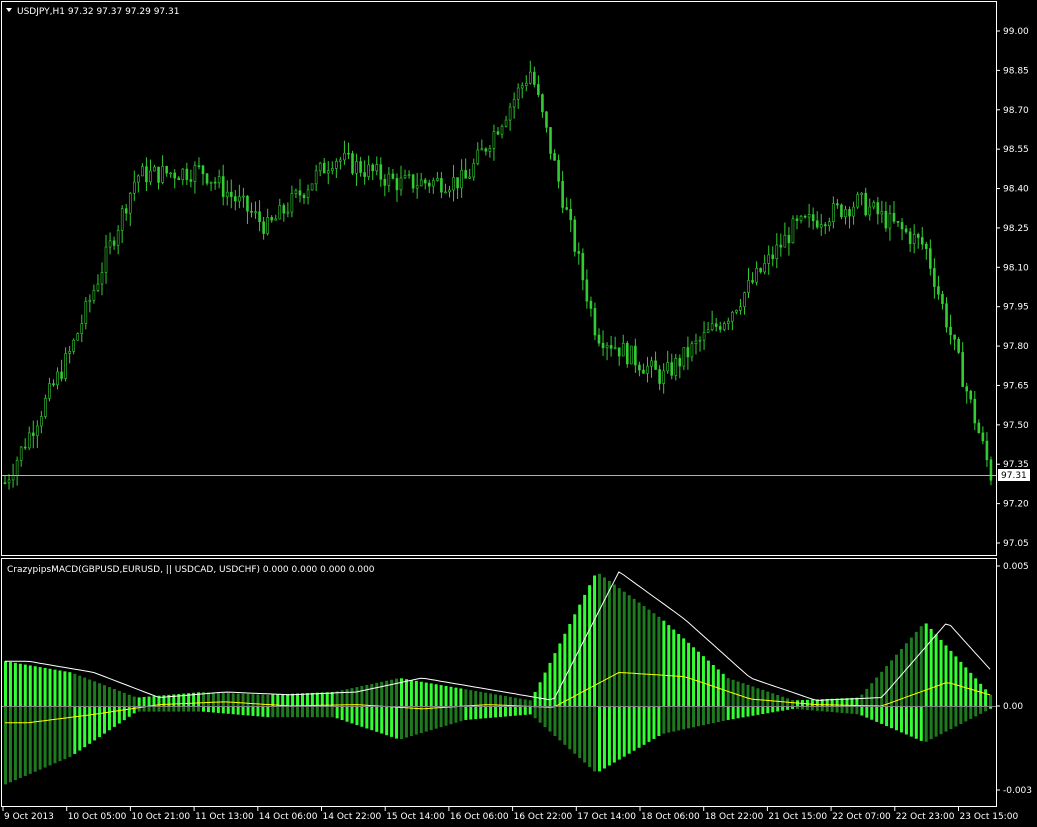 The width and height of the screenshot is (1037, 827). I want to click on time-tick-label: 17 Oct 14:00, so click(606, 817).